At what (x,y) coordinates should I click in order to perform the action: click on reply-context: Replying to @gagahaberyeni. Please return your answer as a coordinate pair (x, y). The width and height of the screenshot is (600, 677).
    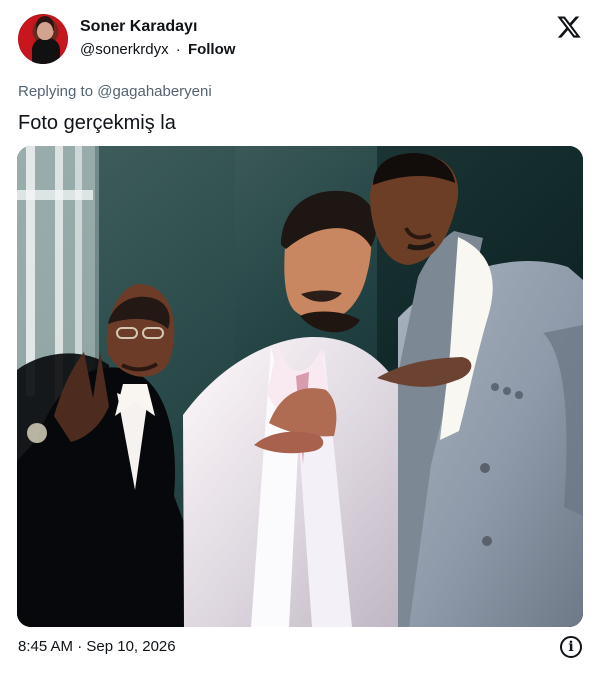
    Looking at the image, I should click on (115, 91).